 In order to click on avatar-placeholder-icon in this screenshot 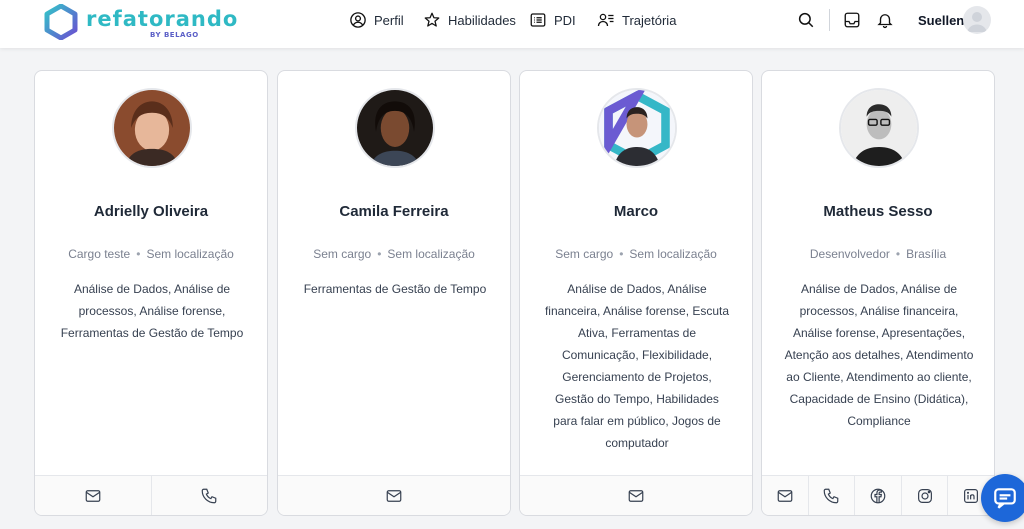, I will do `click(977, 22)`.